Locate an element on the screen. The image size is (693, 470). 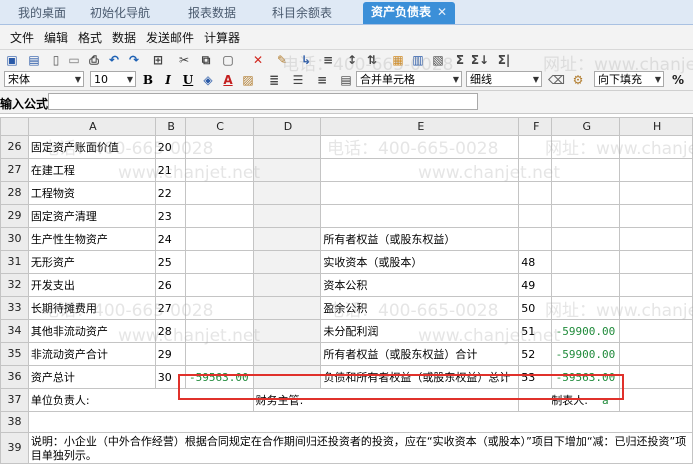
cell-line-no: 29 is located at coordinates (170, 354).